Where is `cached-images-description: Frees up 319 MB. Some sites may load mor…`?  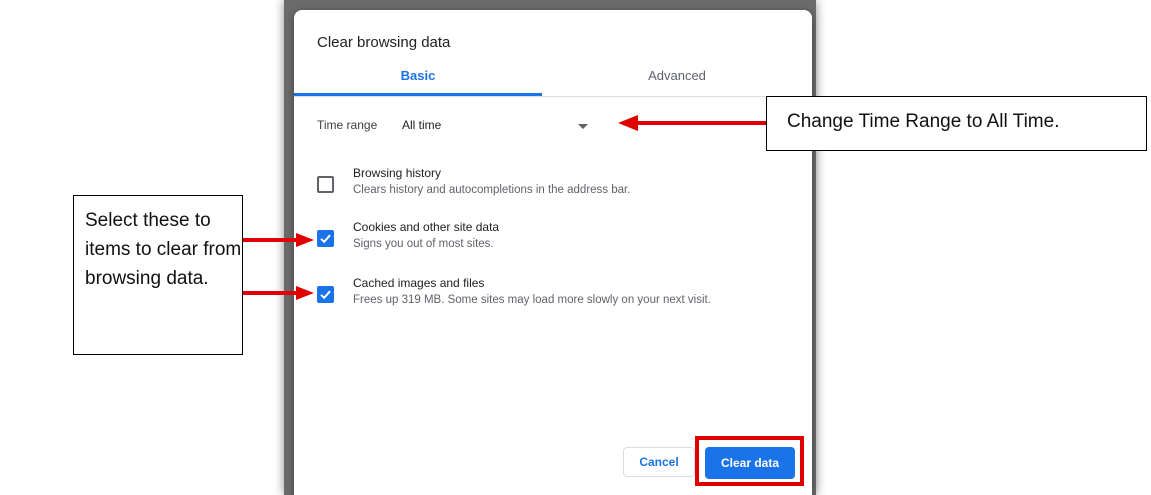 cached-images-description: Frees up 319 MB. Some sites may load mor… is located at coordinates (532, 300).